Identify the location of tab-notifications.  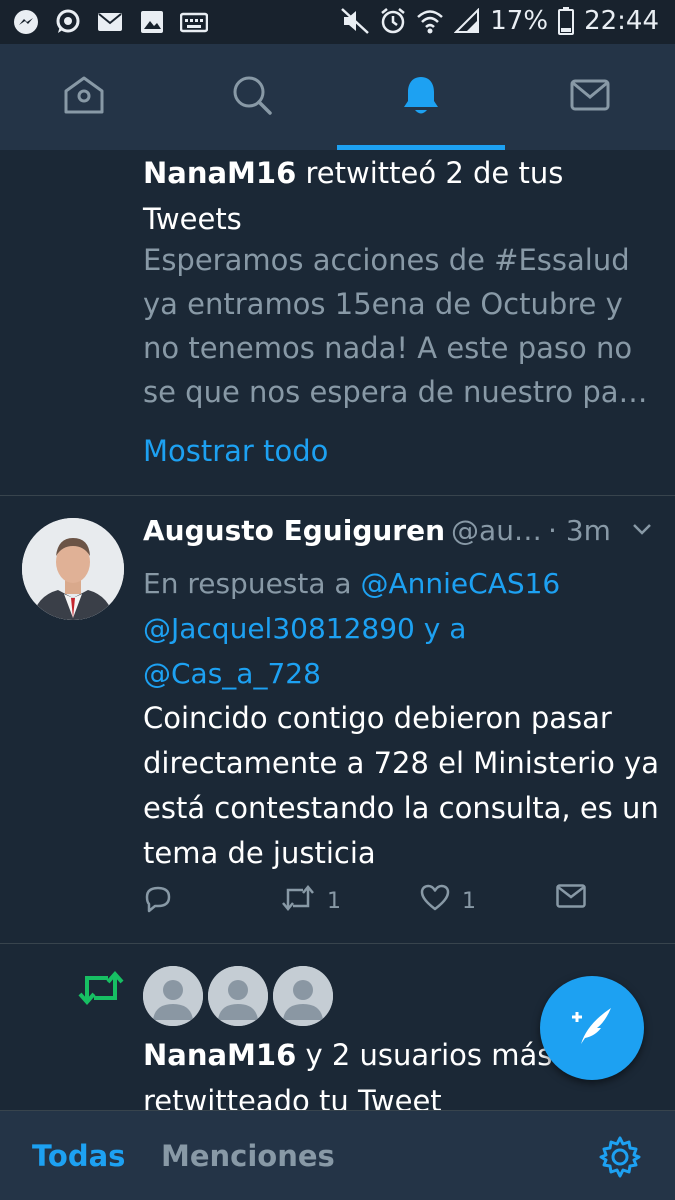
(421, 97).